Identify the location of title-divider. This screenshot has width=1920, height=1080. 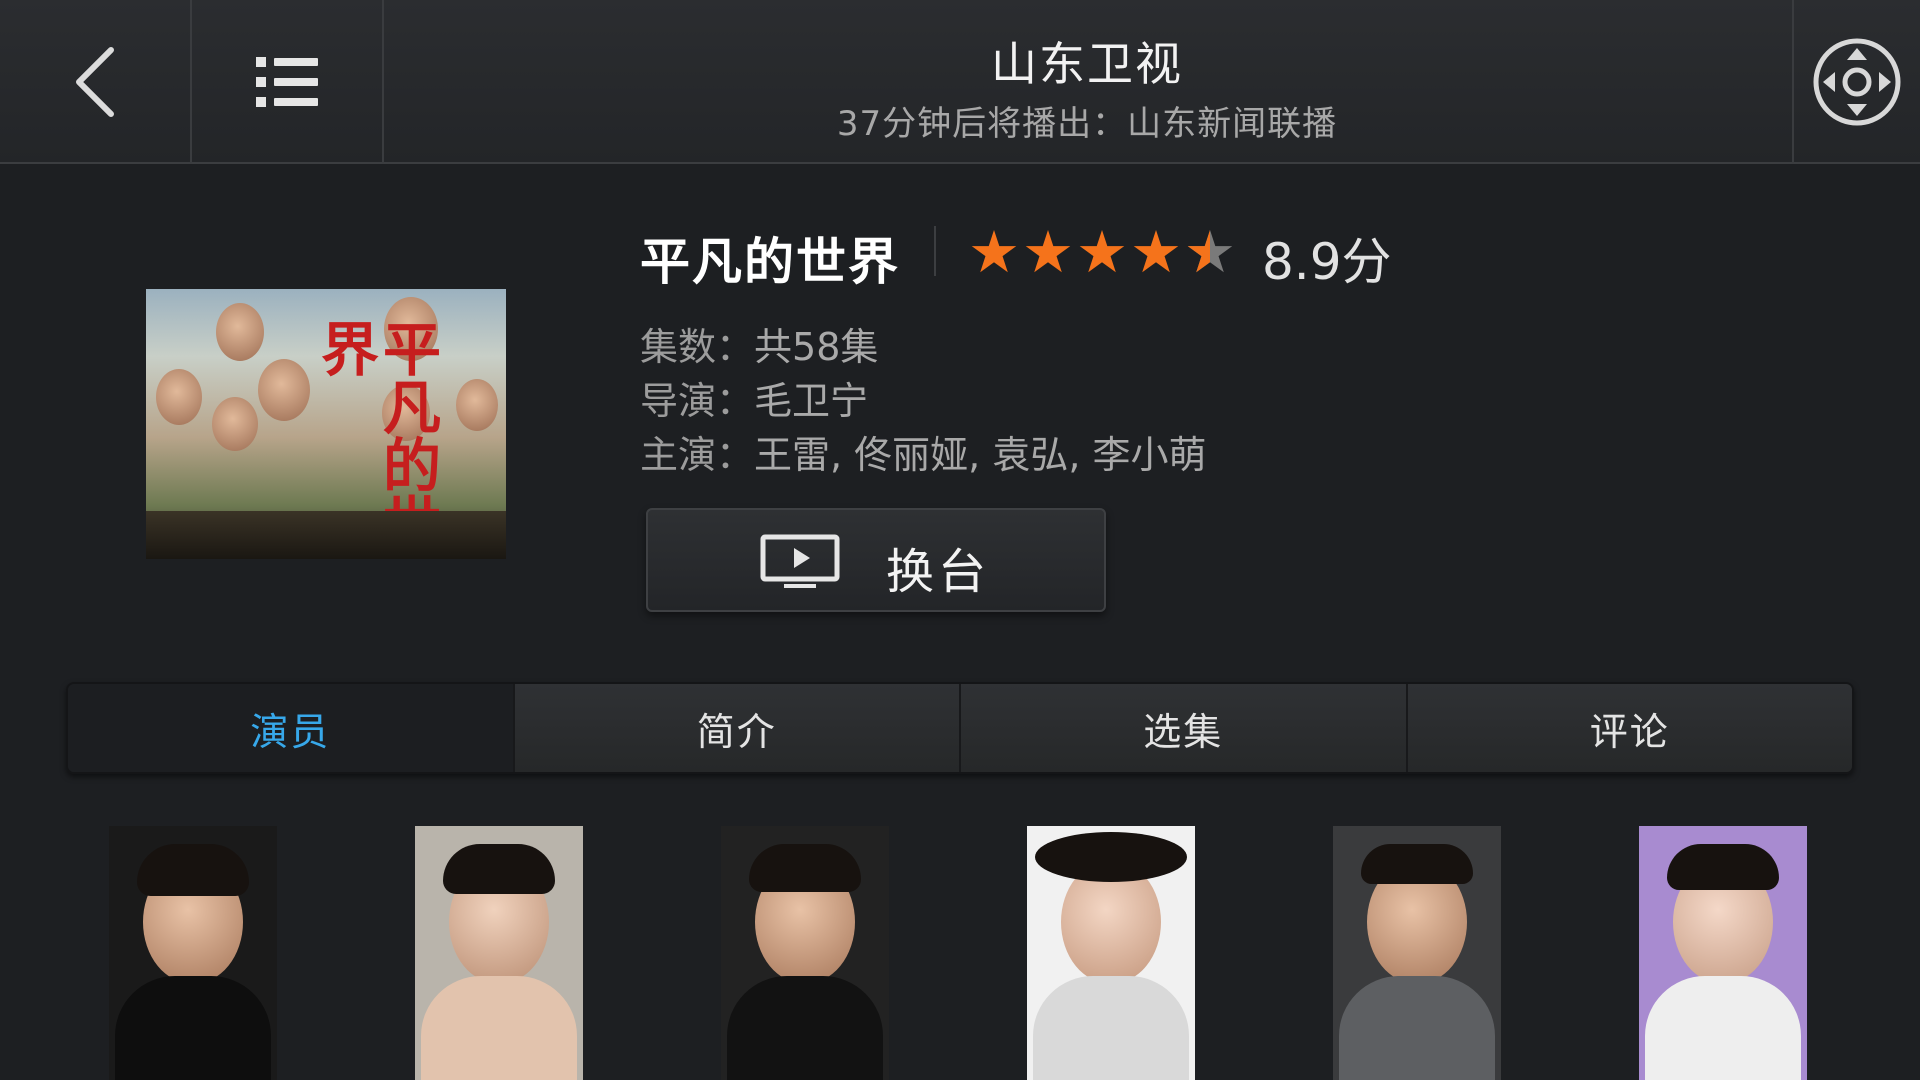
(935, 251).